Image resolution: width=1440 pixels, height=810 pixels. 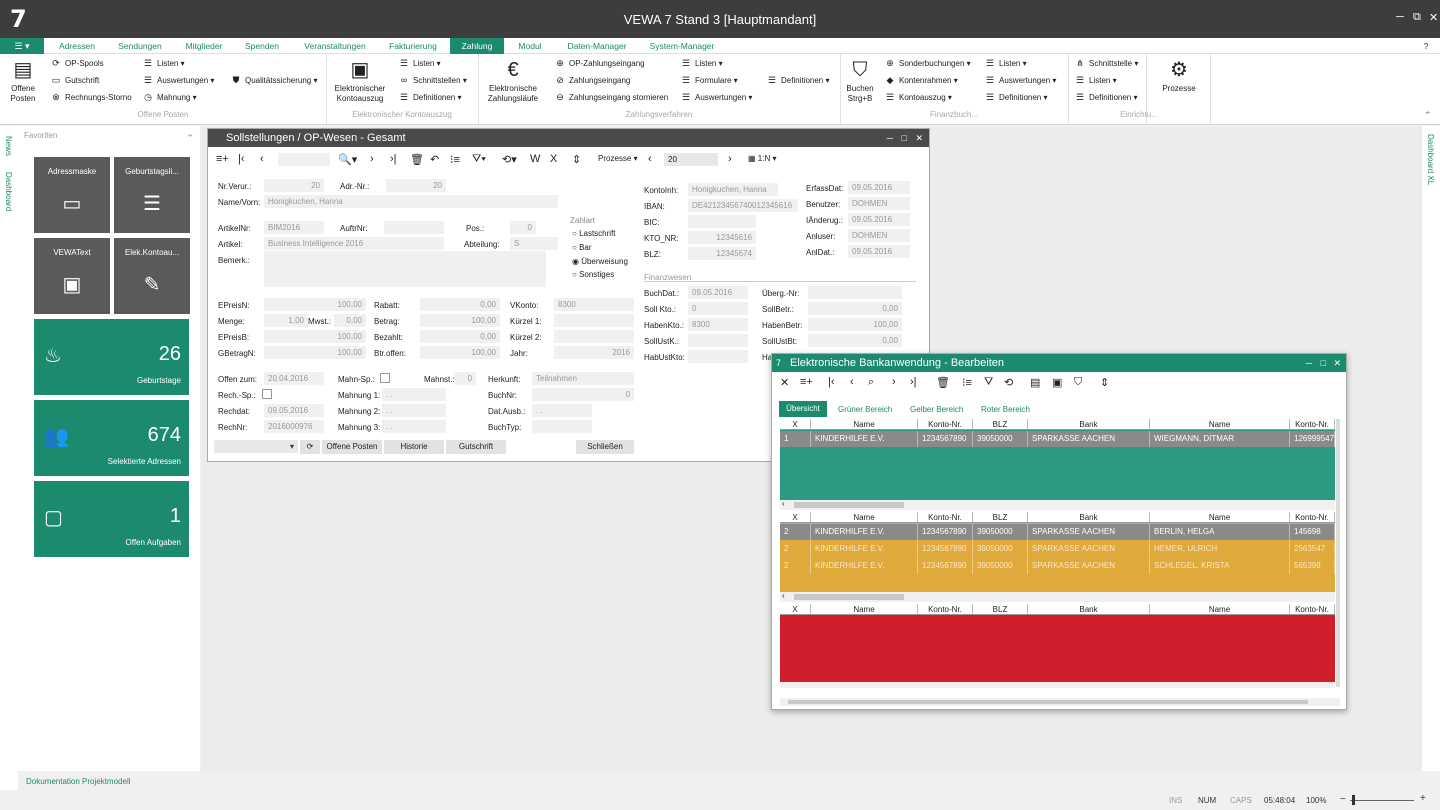 I want to click on next-icon: ›, so click(x=894, y=382).